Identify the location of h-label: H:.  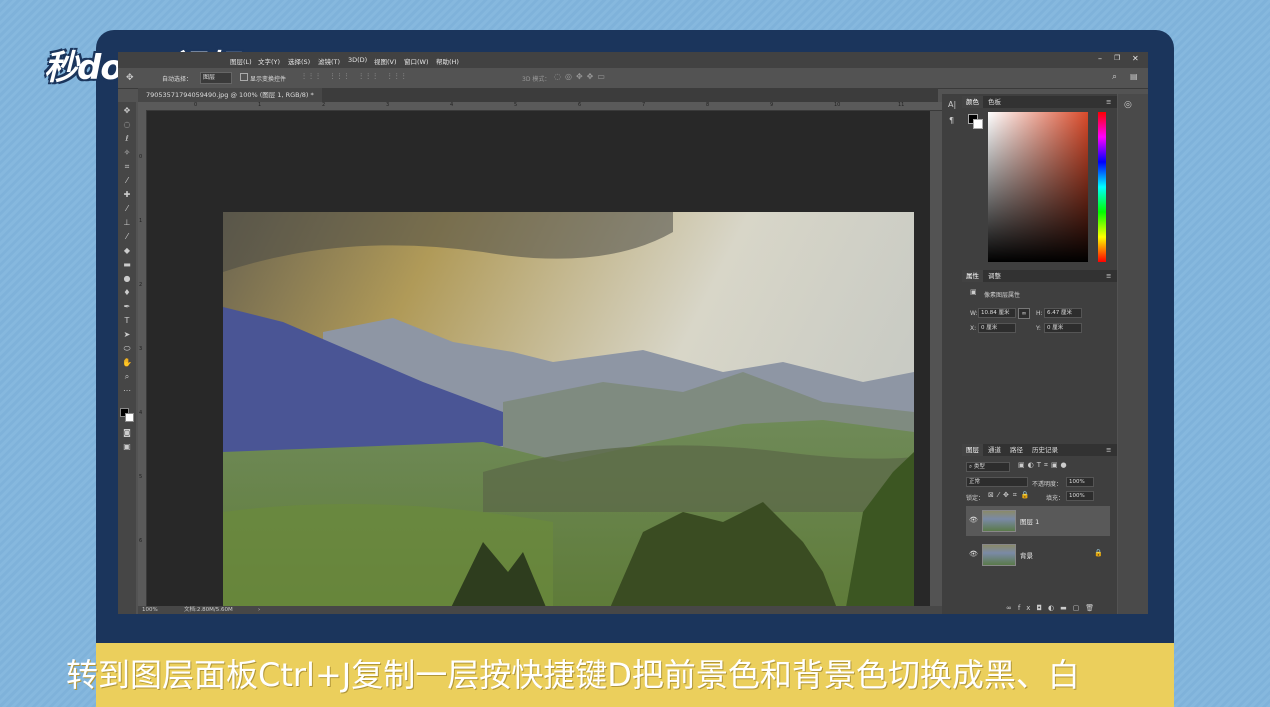
(1039, 313).